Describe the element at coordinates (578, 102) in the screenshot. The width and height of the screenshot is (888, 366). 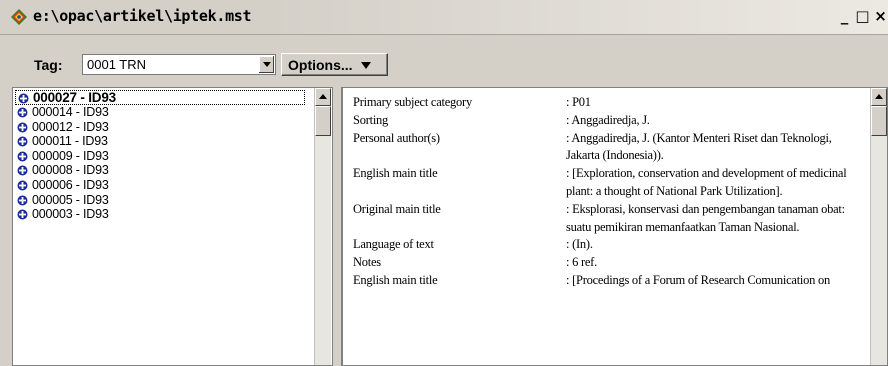
I see `field-value: : P01` at that location.